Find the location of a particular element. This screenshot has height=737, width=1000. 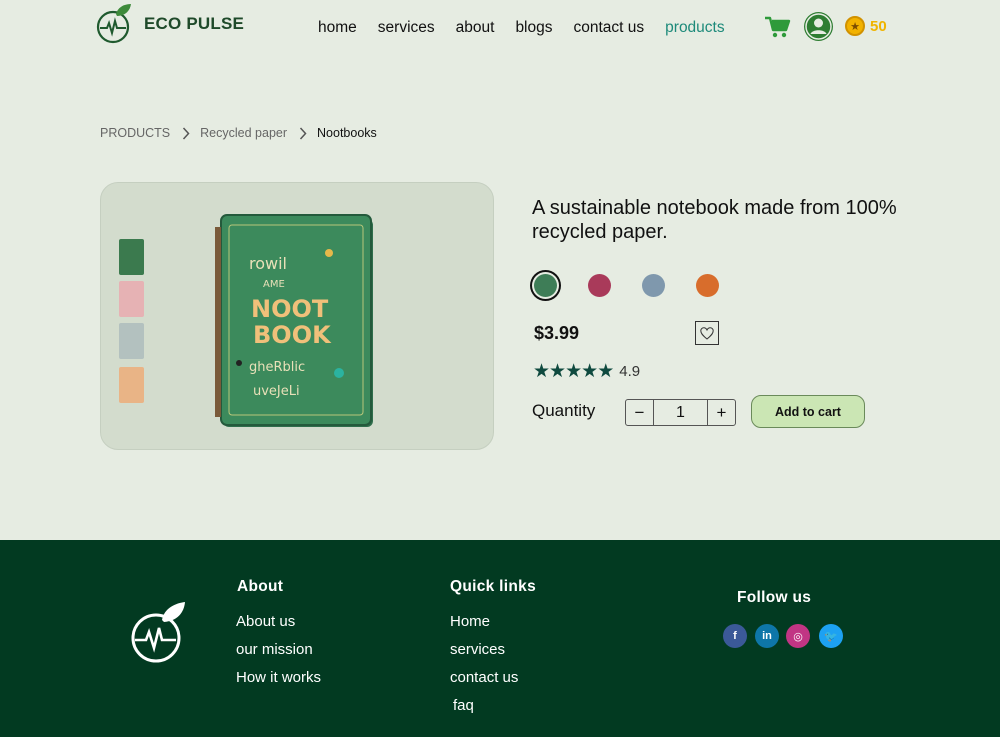

linkedin-icon: in is located at coordinates (767, 636).